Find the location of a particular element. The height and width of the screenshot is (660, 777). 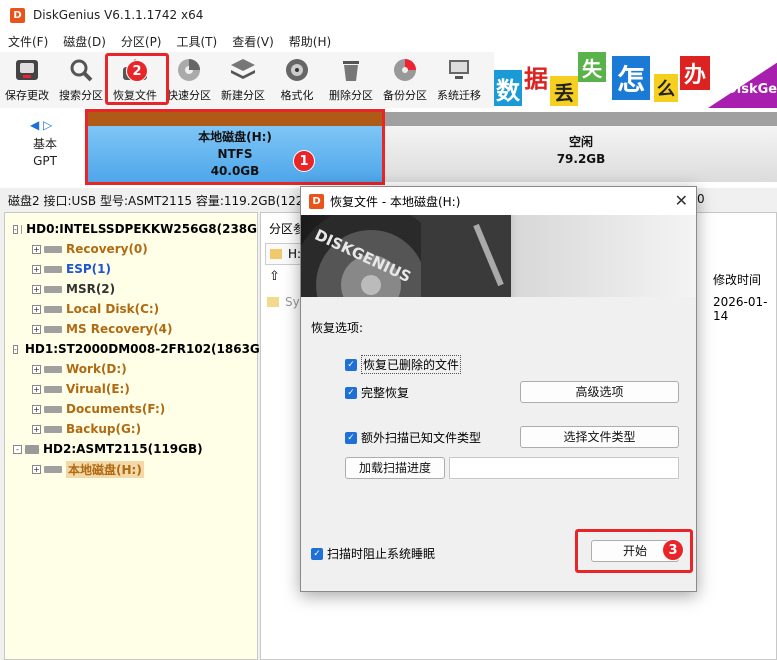

tree-partition: + Work(D:) is located at coordinates (131, 369).